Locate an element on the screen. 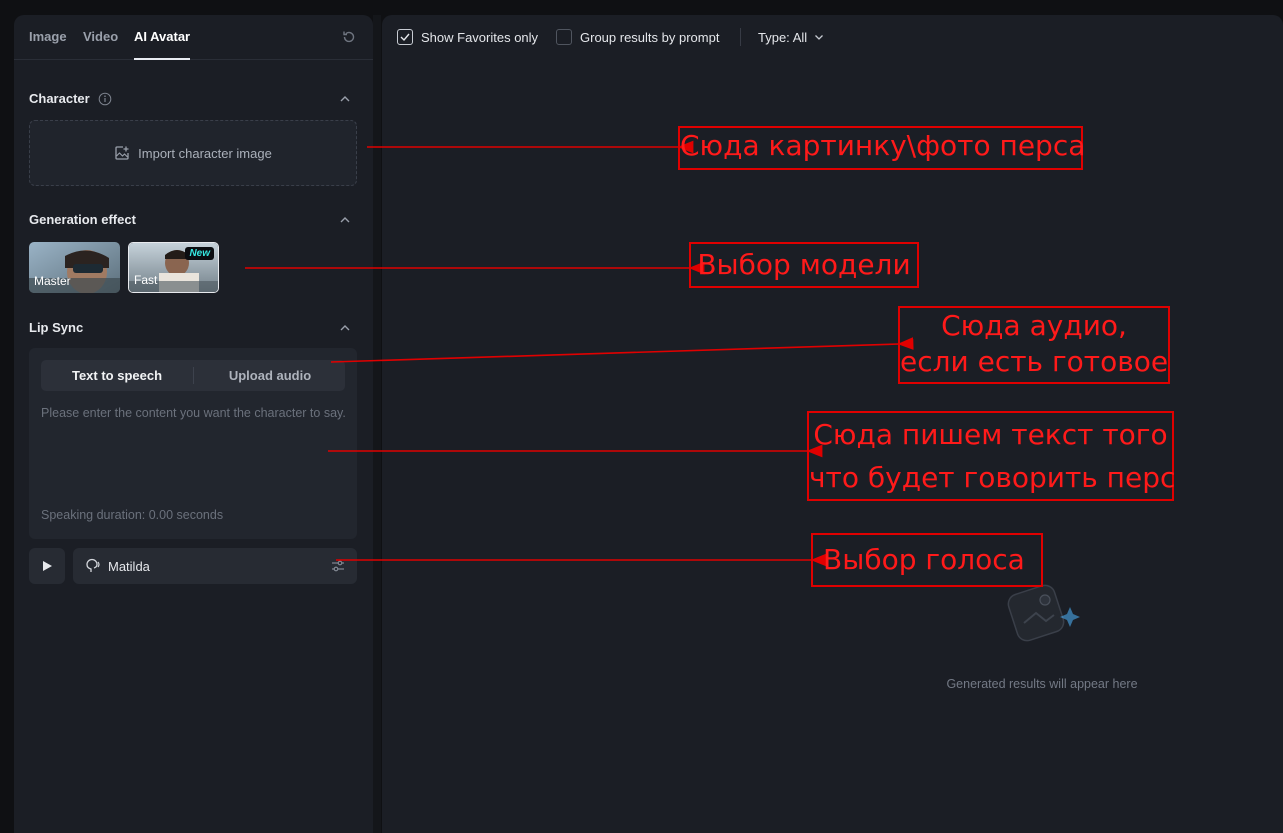 The width and height of the screenshot is (1283, 833). model-fast-option: New Fast is located at coordinates (173, 267).